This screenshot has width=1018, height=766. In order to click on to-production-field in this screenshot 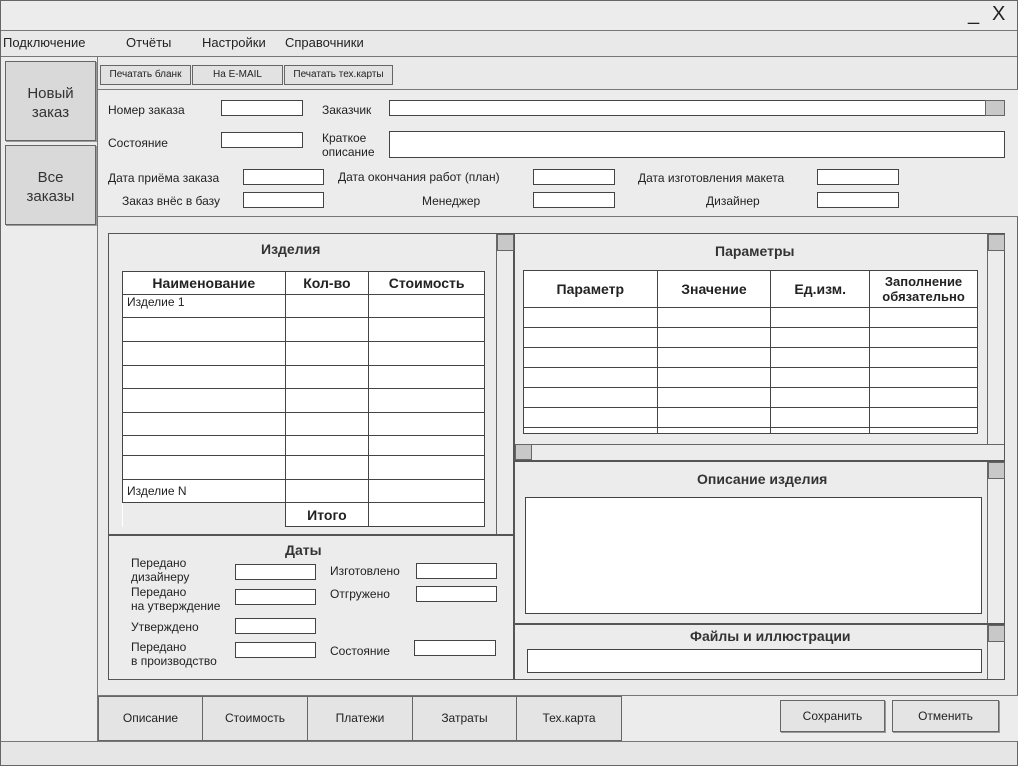, I will do `click(275, 650)`.